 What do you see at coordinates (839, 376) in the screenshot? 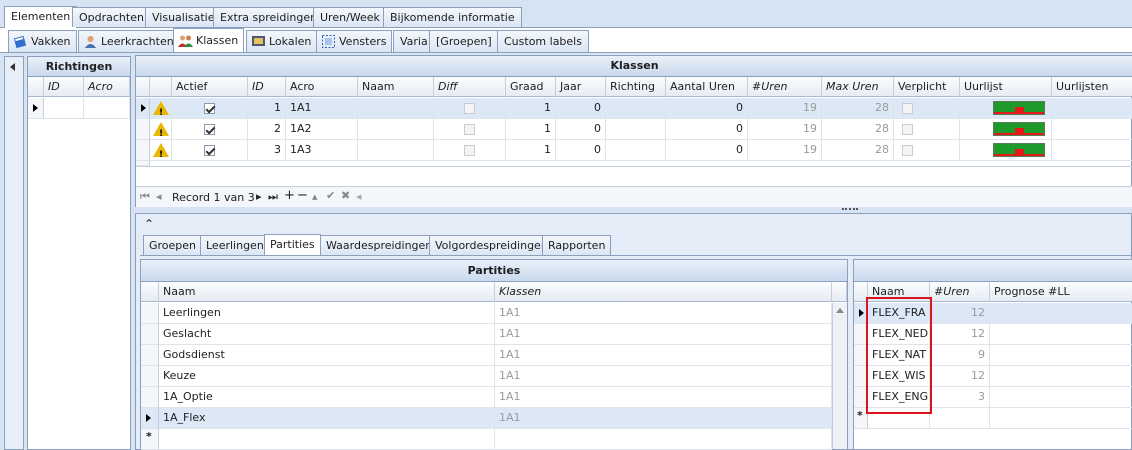
I see `vertical-scrollbar` at bounding box center [839, 376].